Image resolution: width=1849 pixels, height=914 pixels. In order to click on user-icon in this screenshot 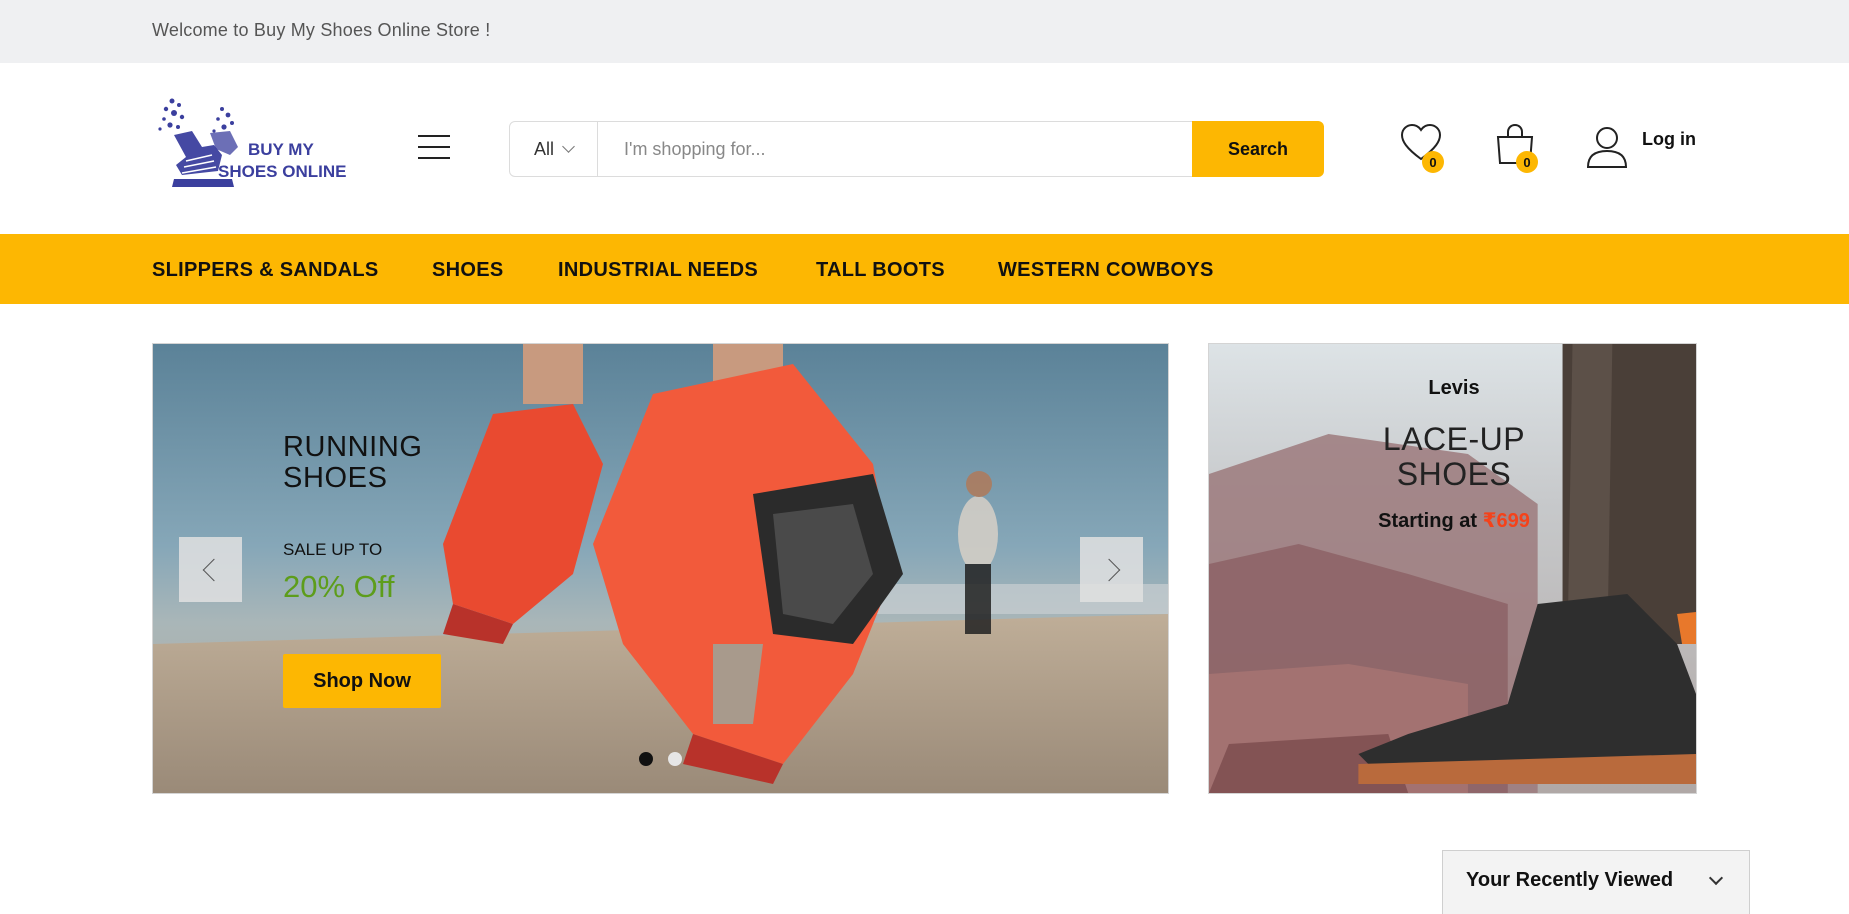, I will do `click(1607, 147)`.